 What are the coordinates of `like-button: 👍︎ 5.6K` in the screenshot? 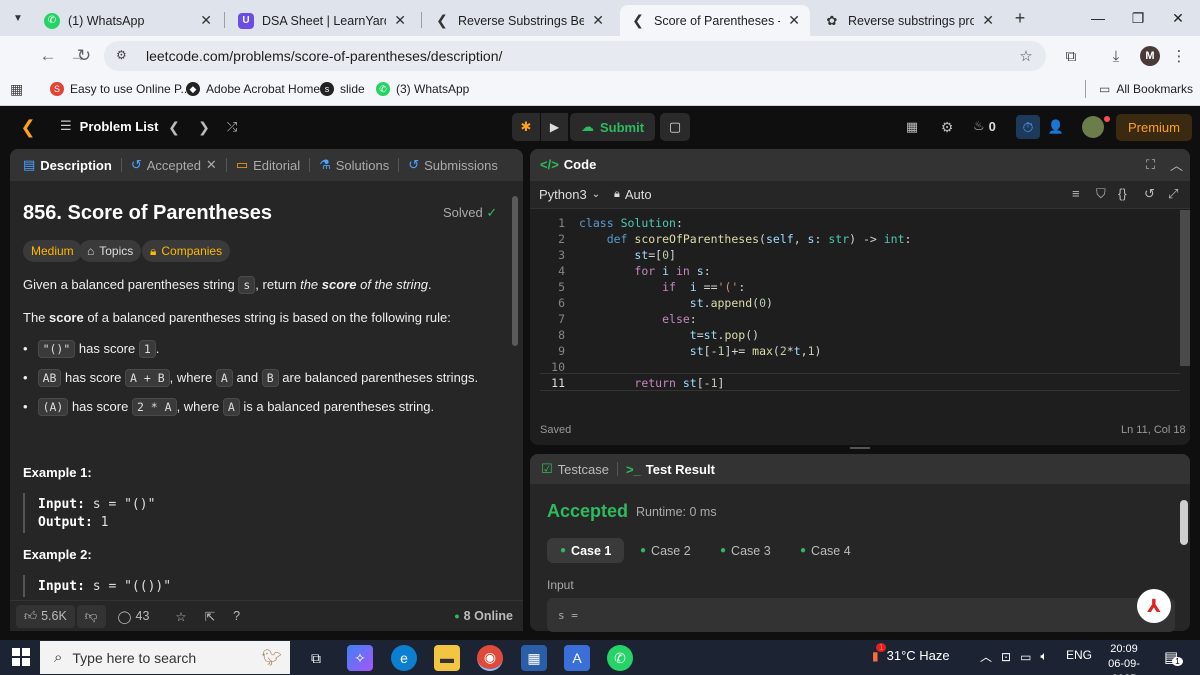 It's located at (45, 616).